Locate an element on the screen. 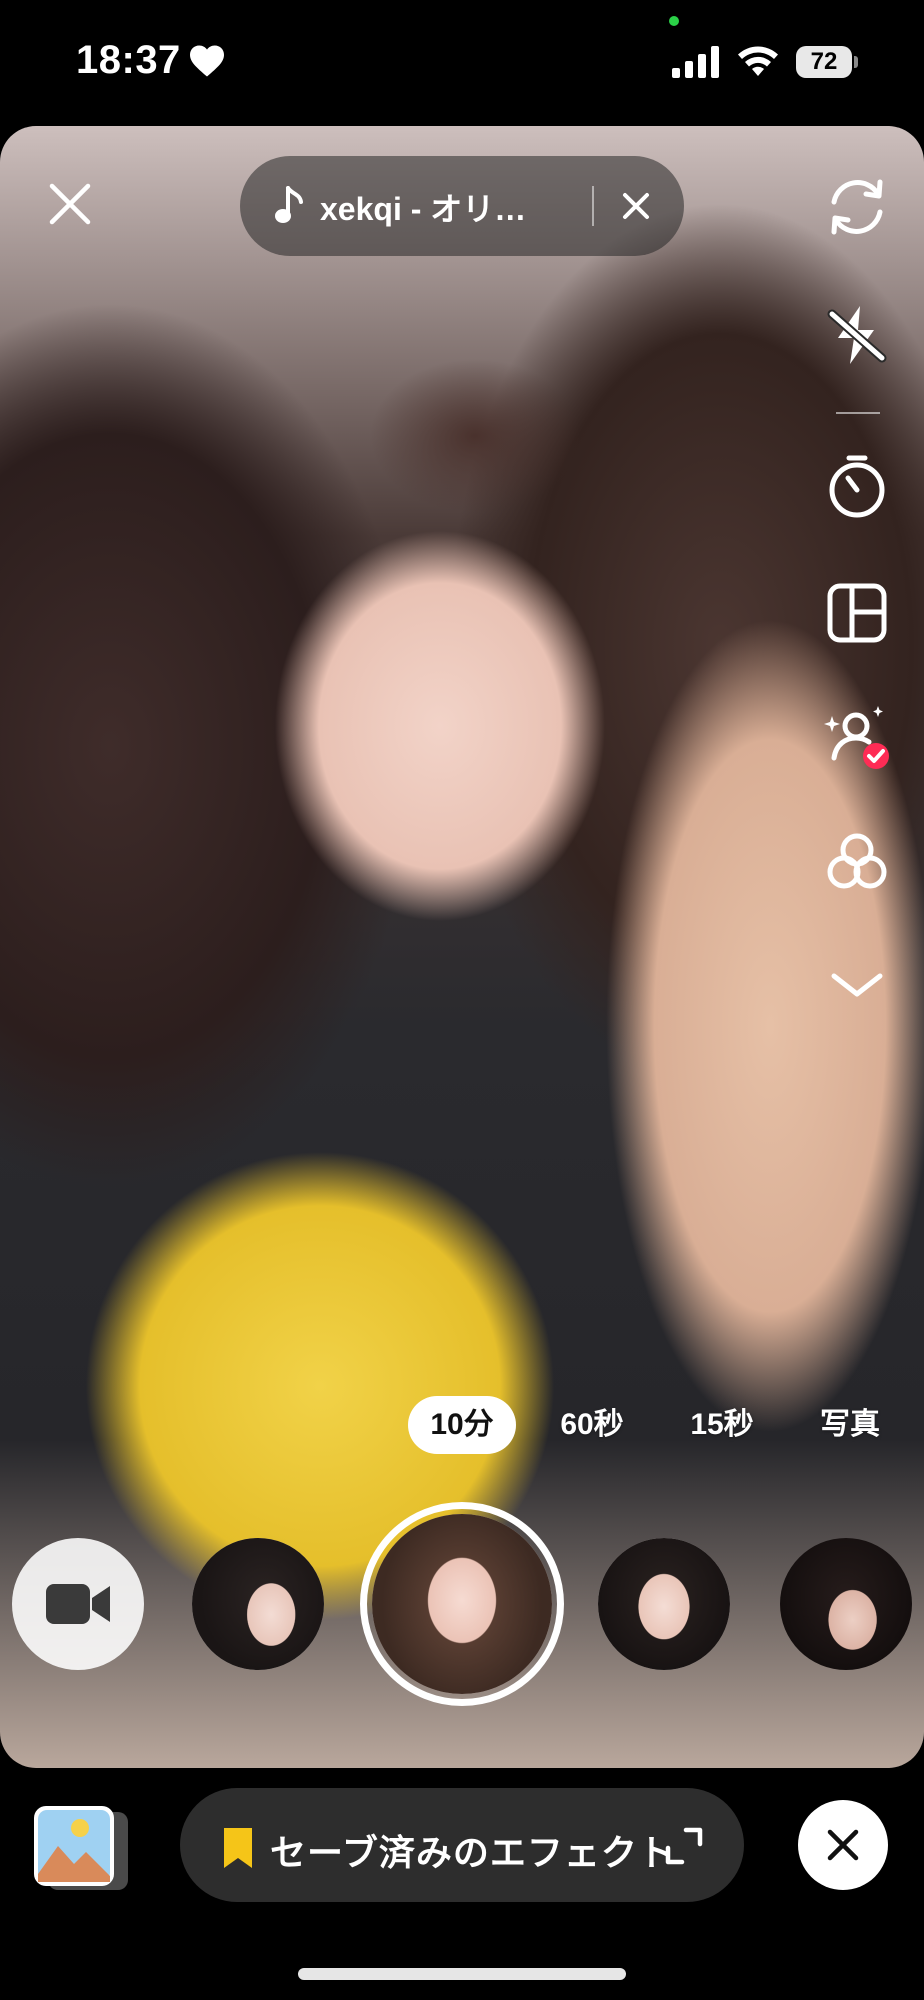  tab-duration-60s: 60秒 is located at coordinates (592, 1425).